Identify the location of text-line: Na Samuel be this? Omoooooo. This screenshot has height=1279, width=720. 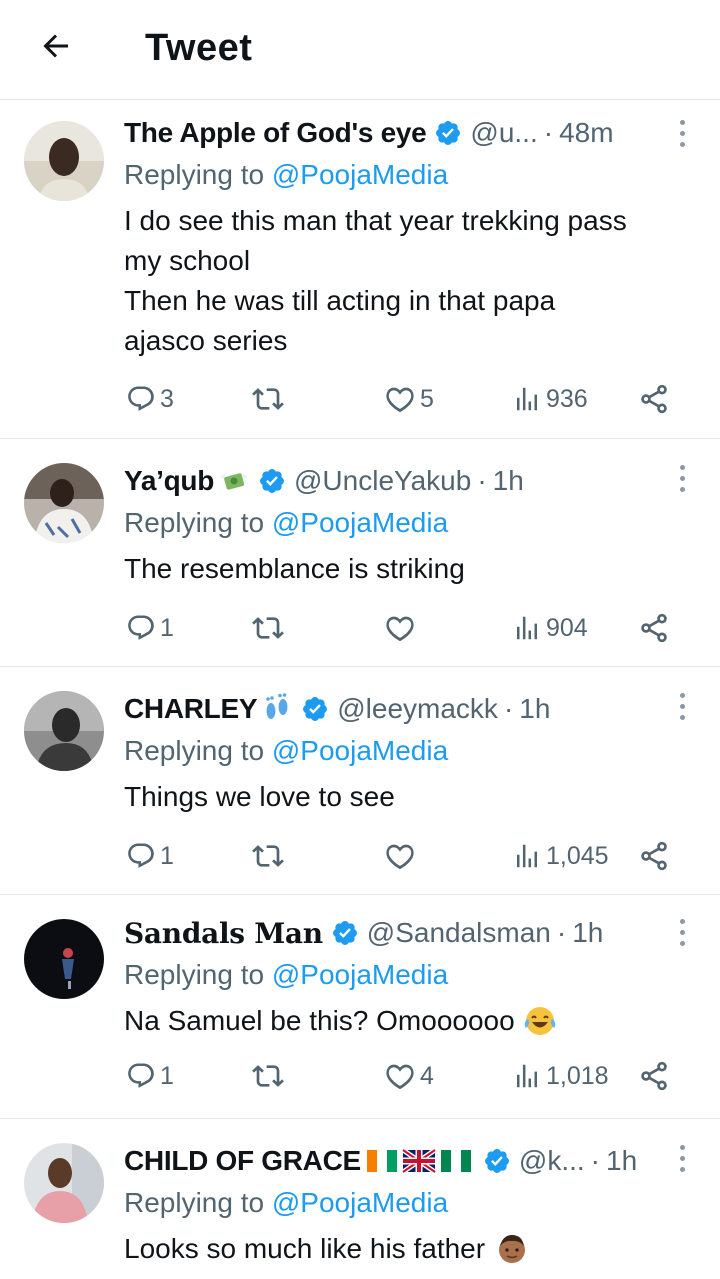
(319, 1020).